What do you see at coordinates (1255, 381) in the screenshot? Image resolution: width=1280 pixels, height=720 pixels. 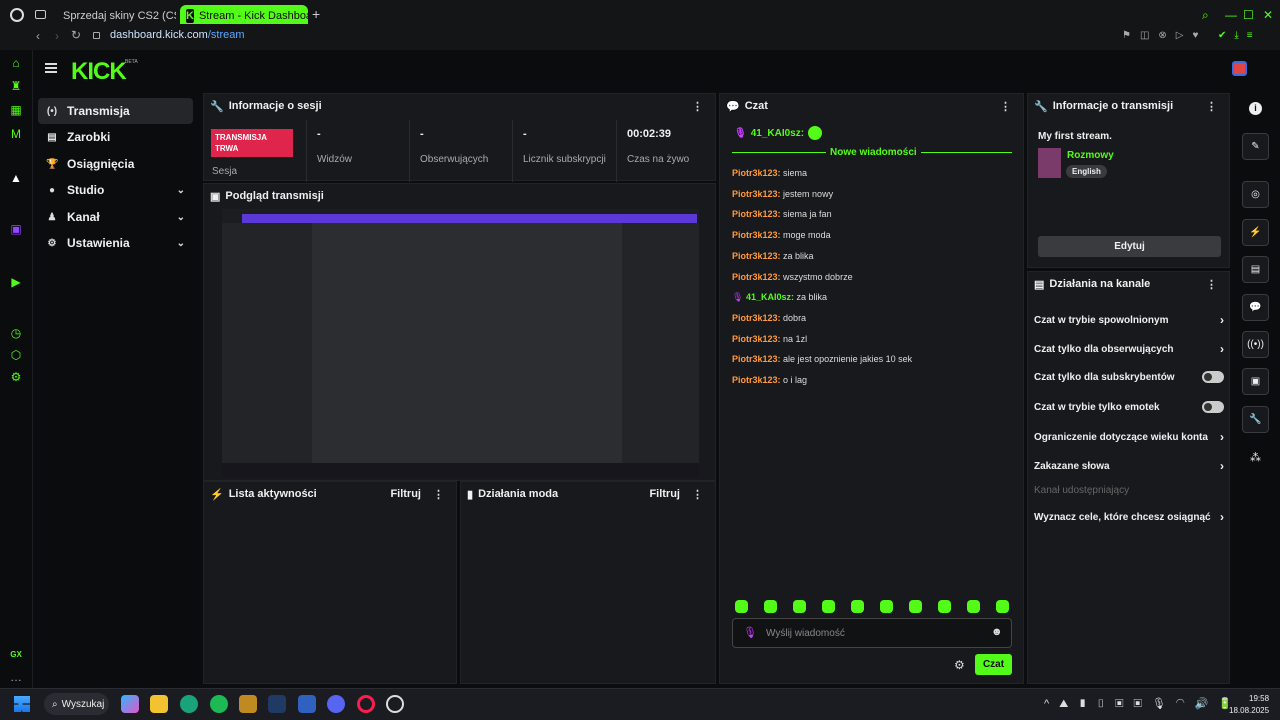 I see `camera-icon: ▣` at bounding box center [1255, 381].